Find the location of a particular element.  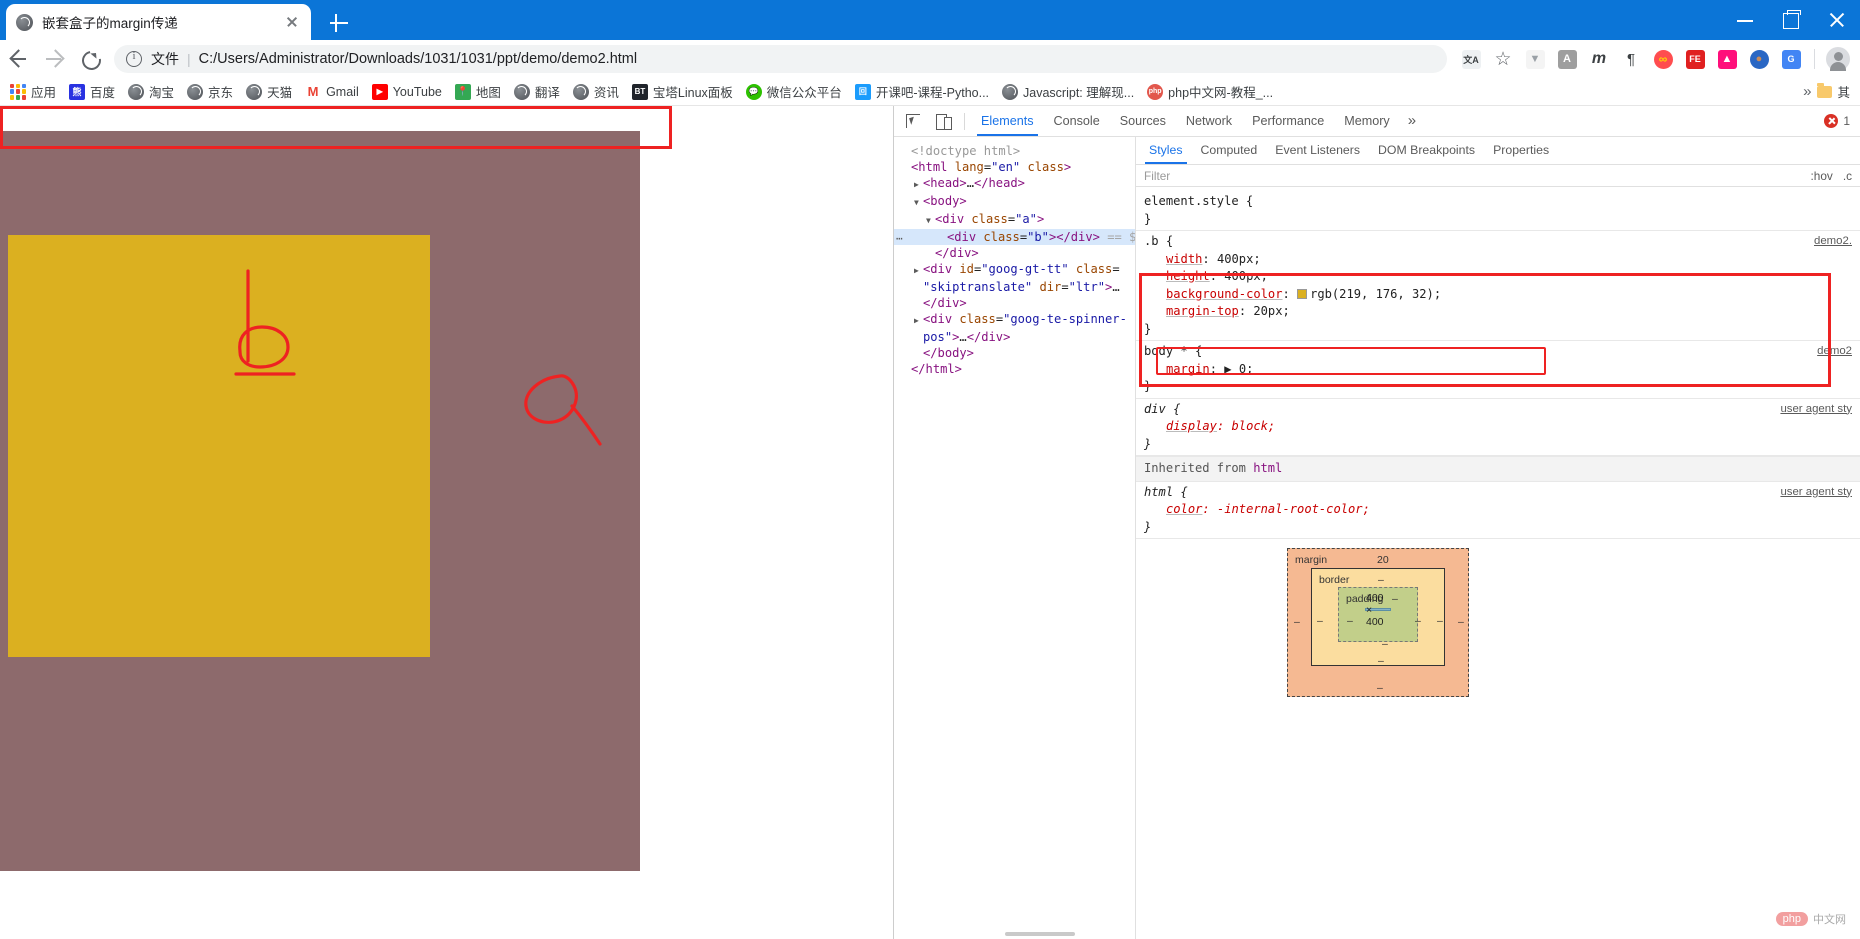

style-property-name: margin is located at coordinates (1188, 369).